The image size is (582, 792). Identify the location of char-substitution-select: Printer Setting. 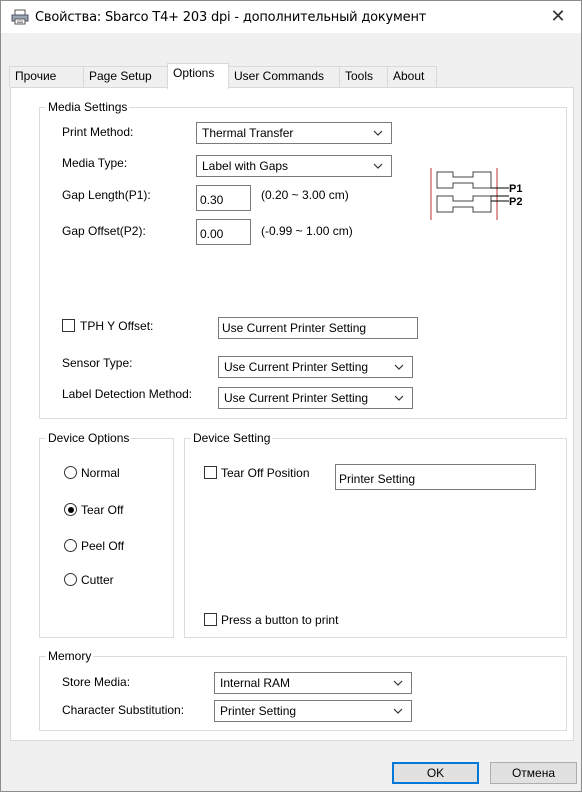
(313, 711).